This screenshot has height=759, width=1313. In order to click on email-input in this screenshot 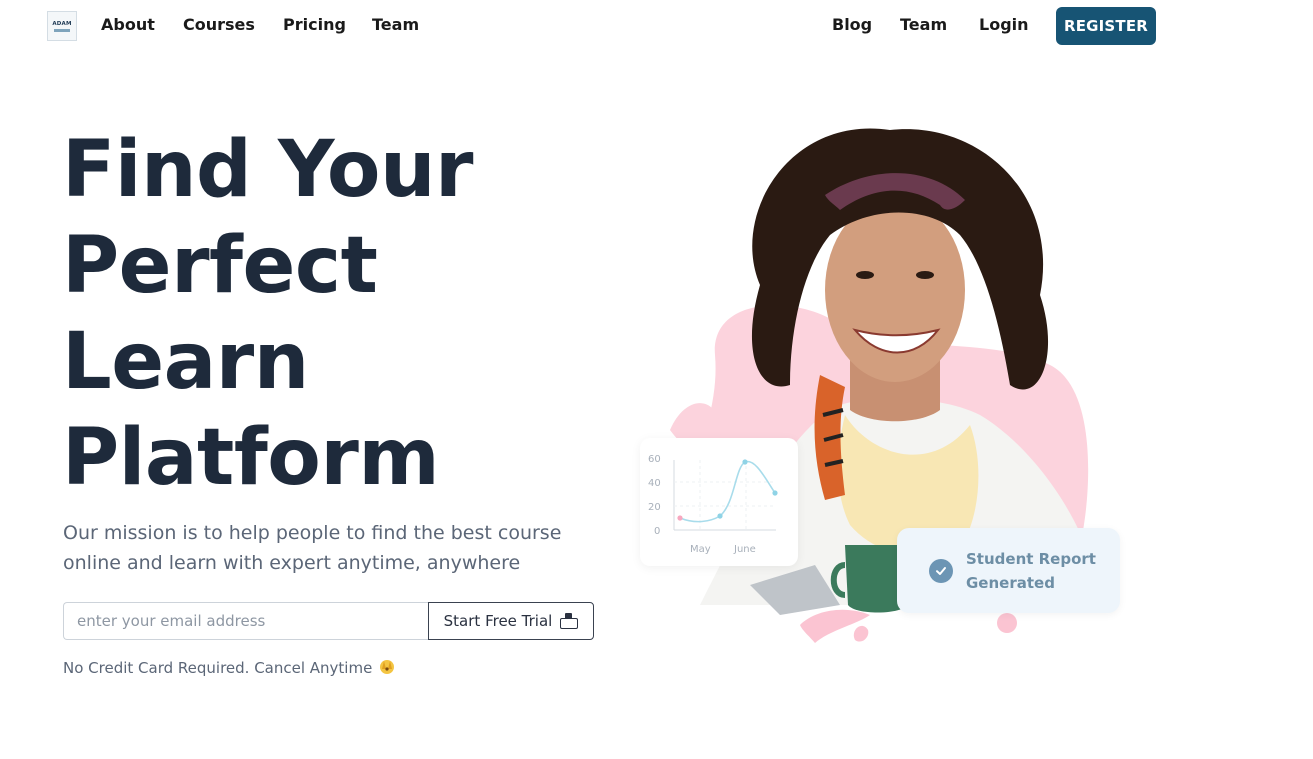, I will do `click(246, 621)`.